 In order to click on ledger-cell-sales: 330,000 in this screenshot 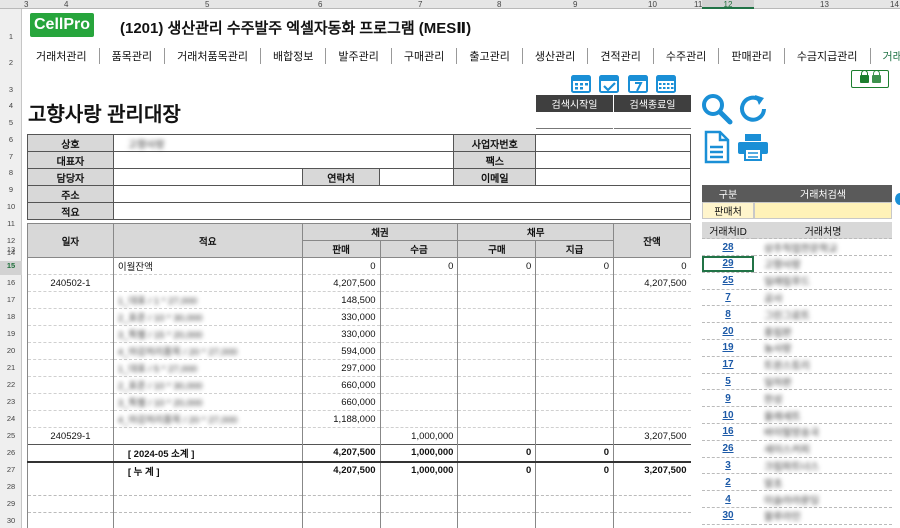, I will do `click(341, 334)`.